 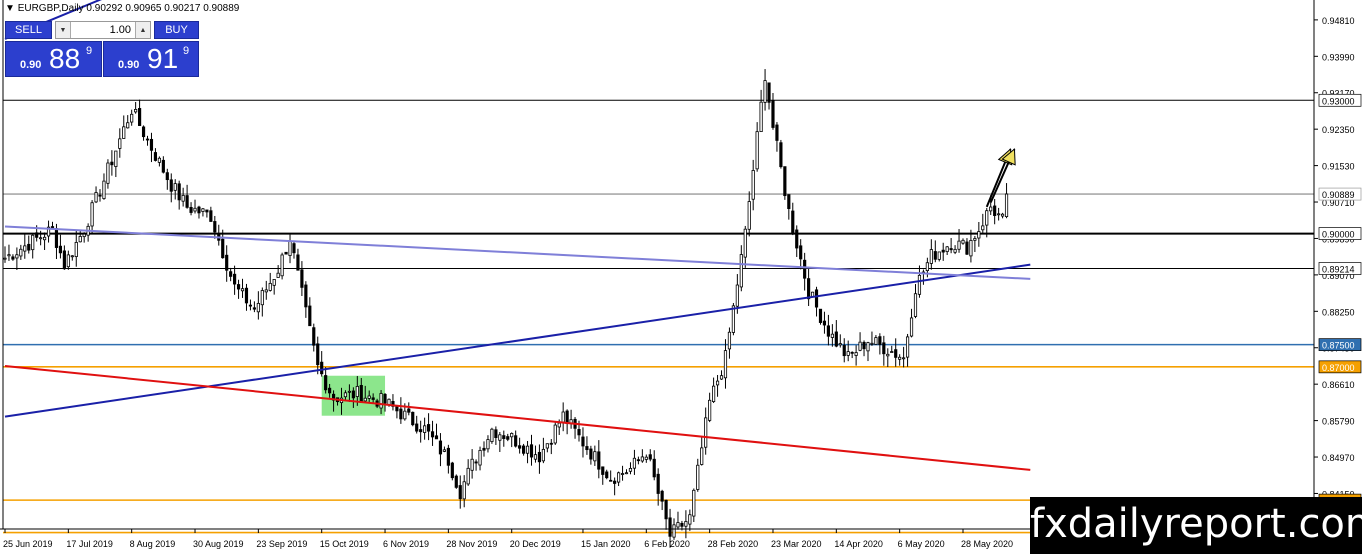 I want to click on time-tick-label: 28 Feb 2020, so click(x=733, y=544).